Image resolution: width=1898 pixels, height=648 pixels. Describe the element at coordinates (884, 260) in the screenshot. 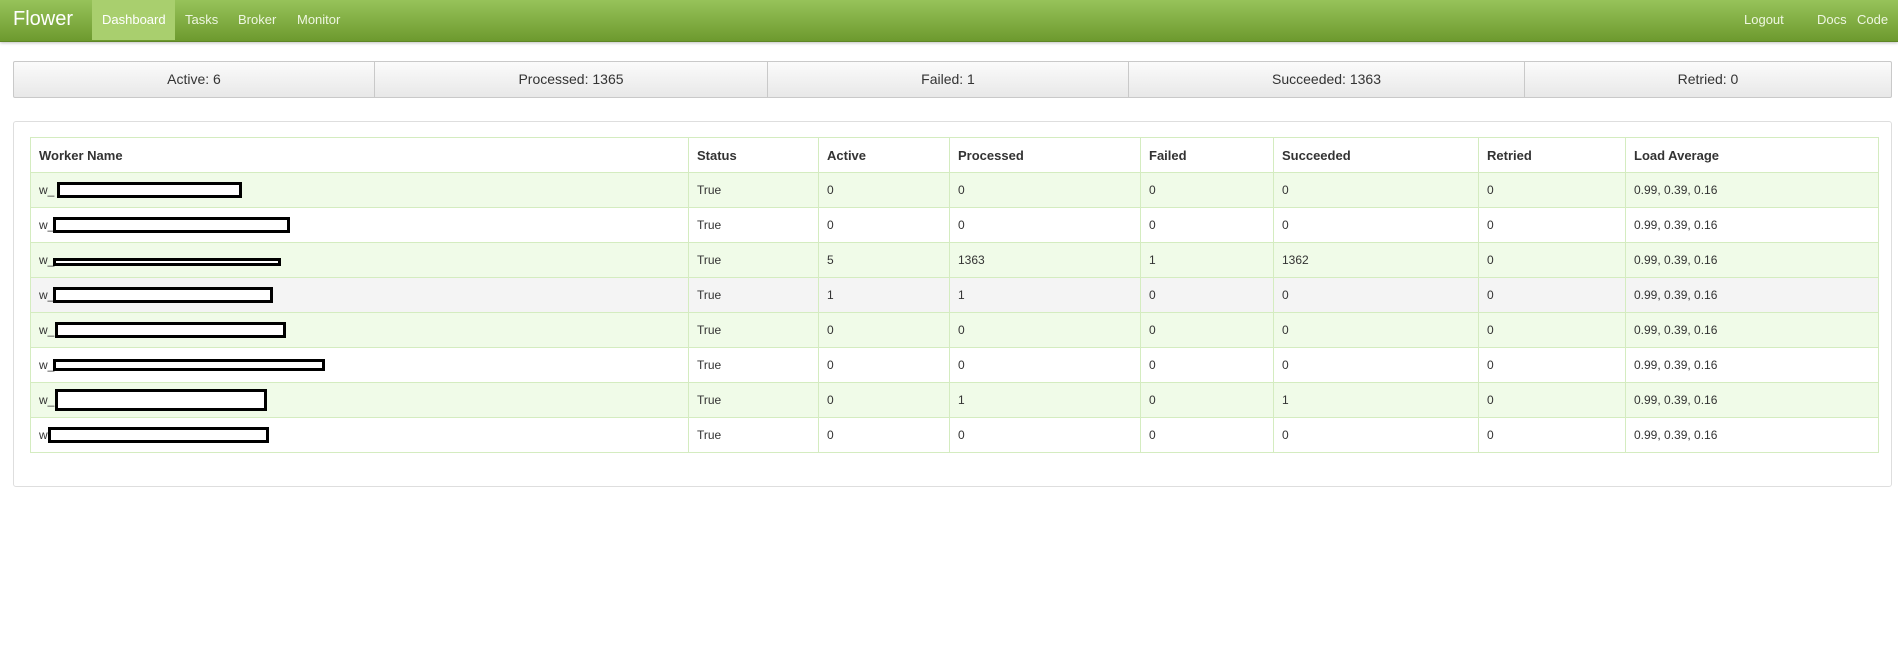

I see `active-cell: 5` at that location.